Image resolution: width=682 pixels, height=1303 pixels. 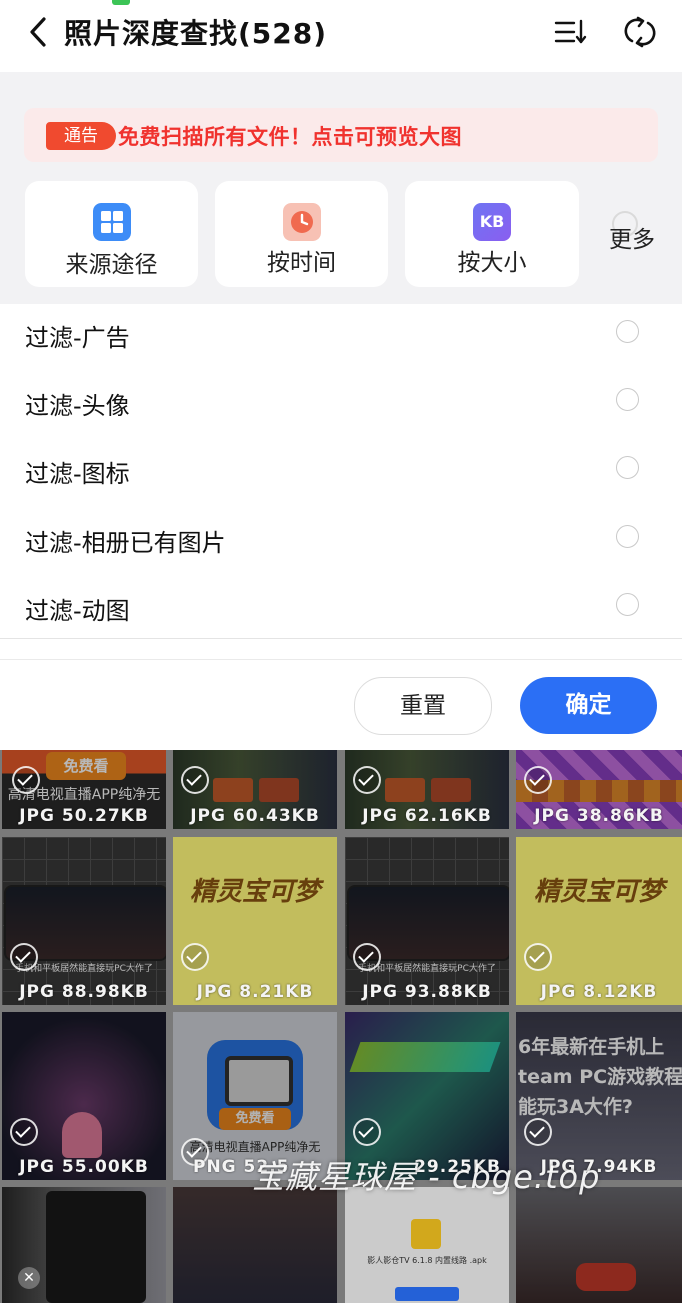 What do you see at coordinates (84, 816) in the screenshot?
I see `file-size-label: JPG 50.27KB` at bounding box center [84, 816].